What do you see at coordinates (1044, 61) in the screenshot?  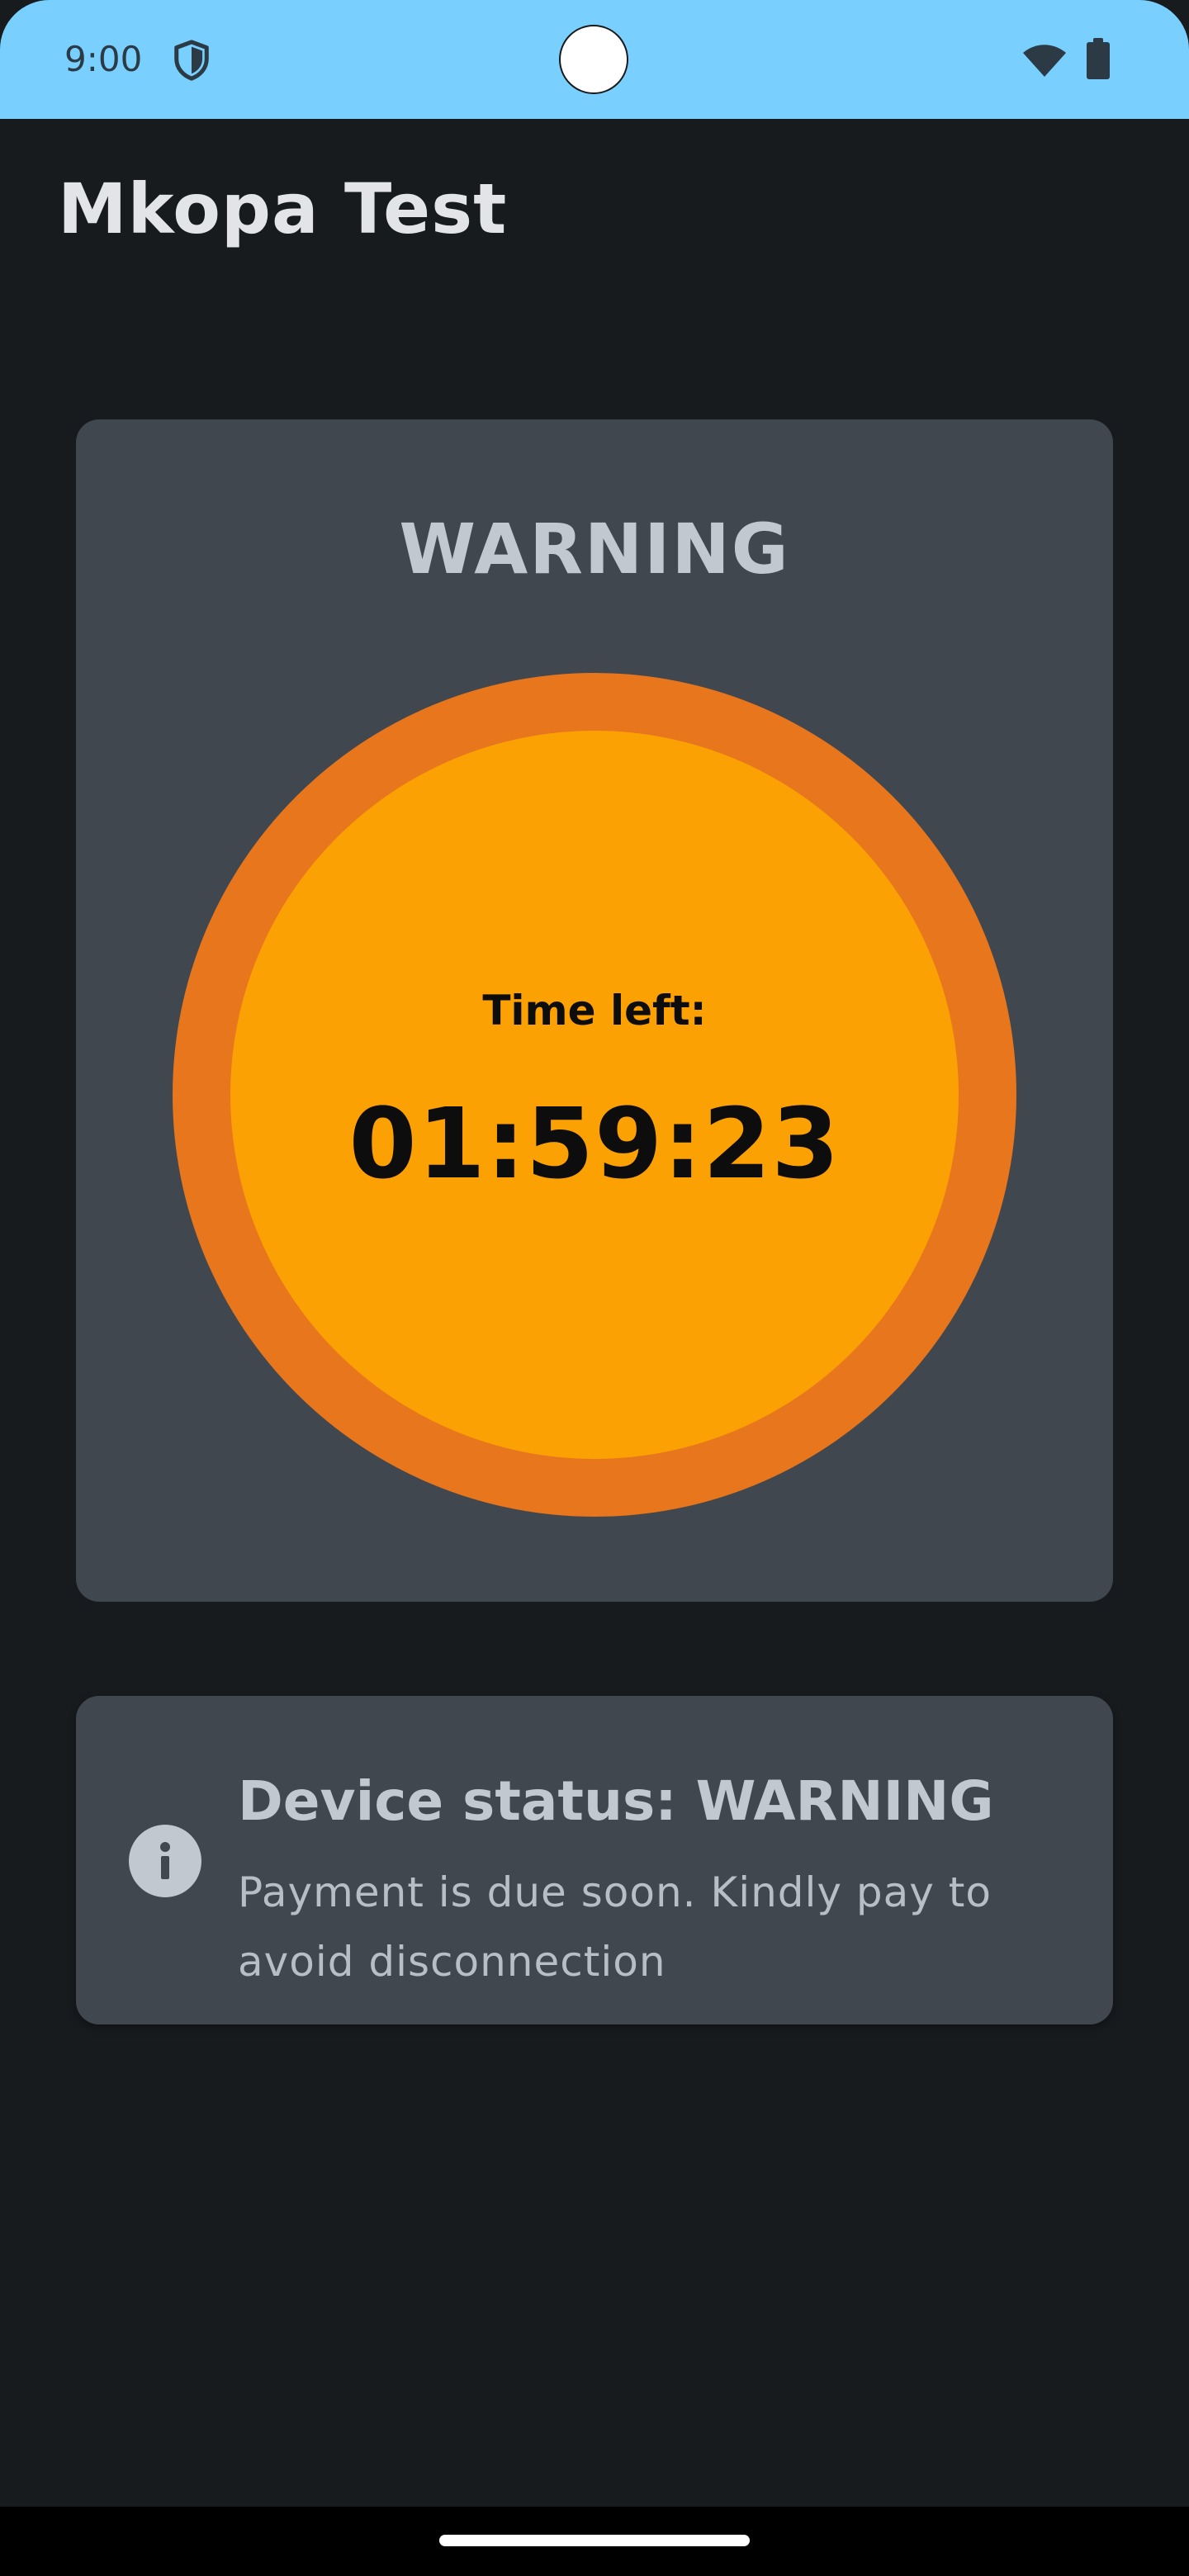 I see `wifi-icon` at bounding box center [1044, 61].